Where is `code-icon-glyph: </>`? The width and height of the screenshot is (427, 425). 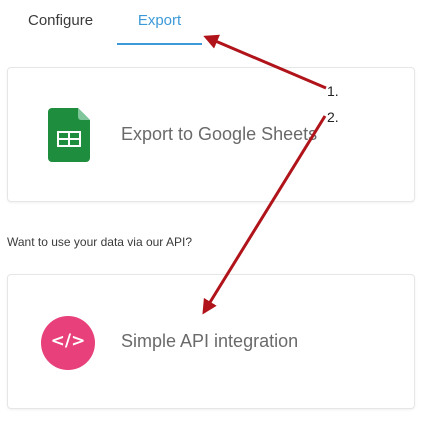 code-icon-glyph: </> is located at coordinates (68, 341).